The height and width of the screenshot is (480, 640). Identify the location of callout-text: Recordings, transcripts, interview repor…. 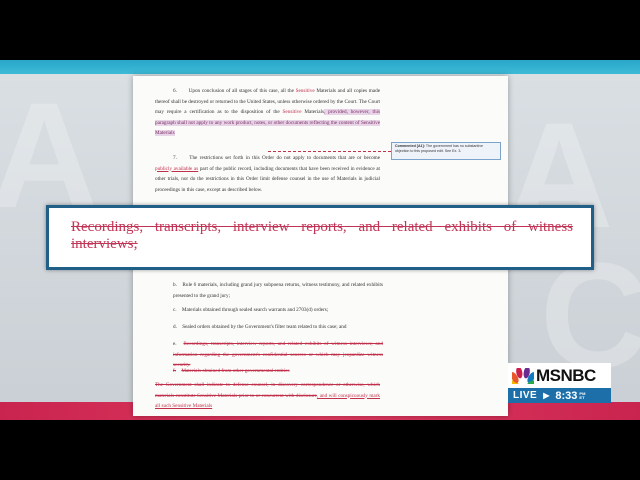
(322, 235).